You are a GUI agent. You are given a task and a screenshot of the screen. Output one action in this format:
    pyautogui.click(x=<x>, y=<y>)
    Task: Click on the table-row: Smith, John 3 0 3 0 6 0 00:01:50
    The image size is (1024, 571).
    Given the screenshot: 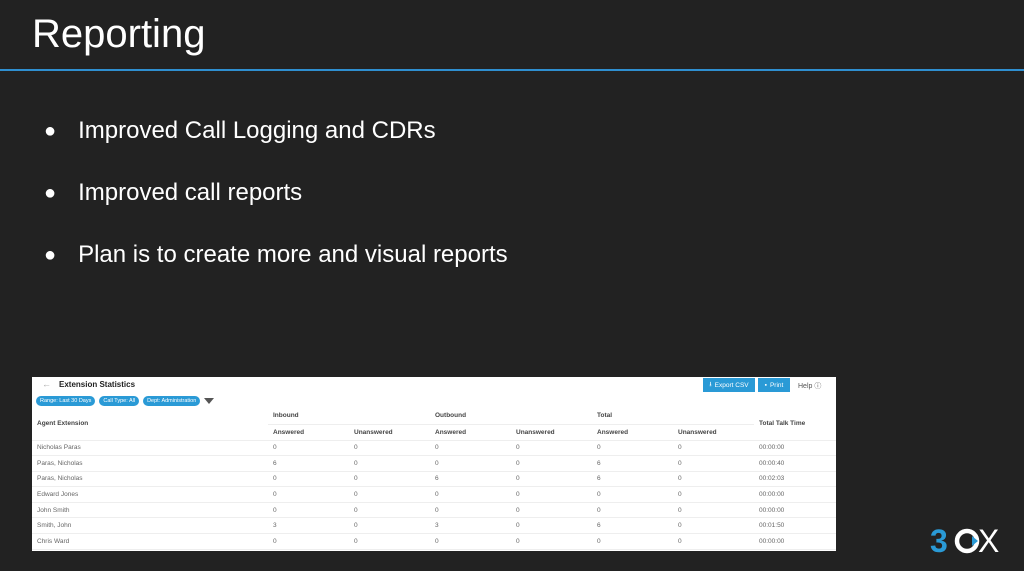 What is the action you would take?
    pyautogui.click(x=434, y=526)
    